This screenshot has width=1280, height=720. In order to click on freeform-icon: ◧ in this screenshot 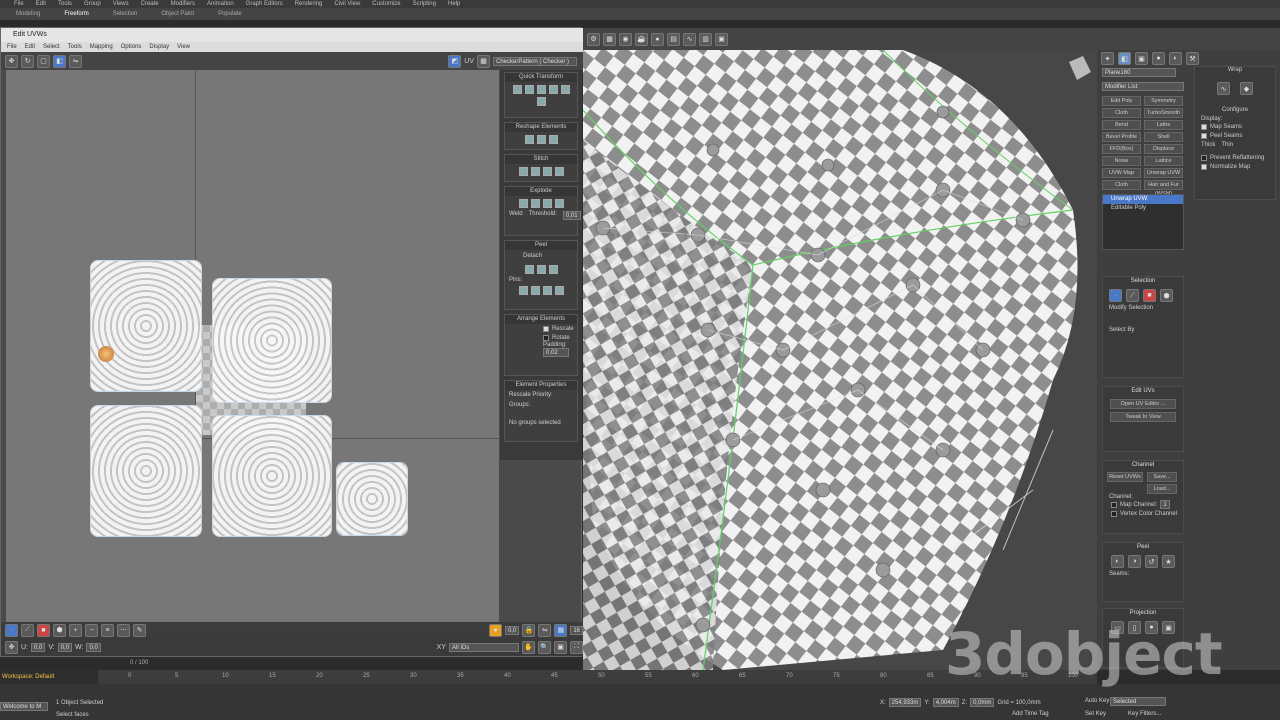, I will do `click(59, 61)`.